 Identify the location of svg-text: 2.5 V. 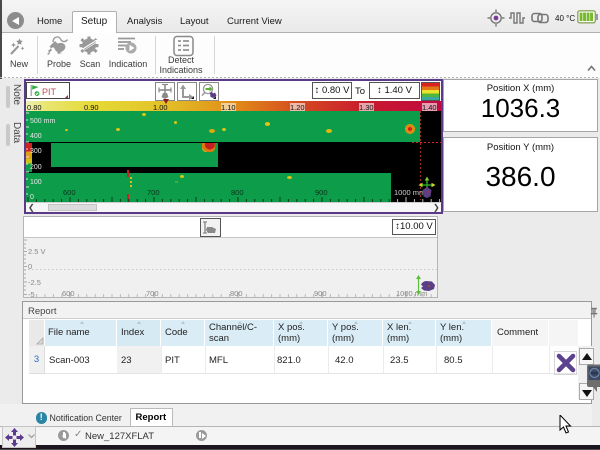
(37, 251).